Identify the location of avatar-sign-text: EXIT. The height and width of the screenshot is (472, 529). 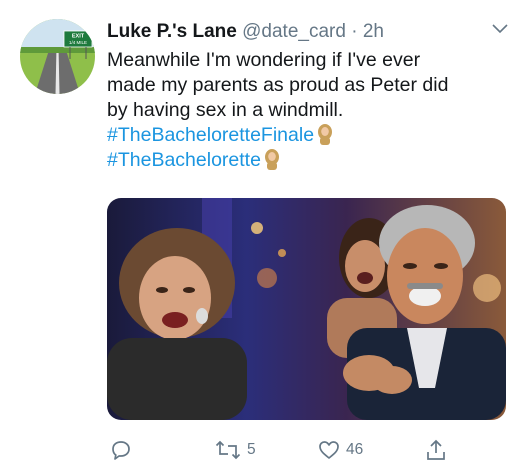
(78, 37).